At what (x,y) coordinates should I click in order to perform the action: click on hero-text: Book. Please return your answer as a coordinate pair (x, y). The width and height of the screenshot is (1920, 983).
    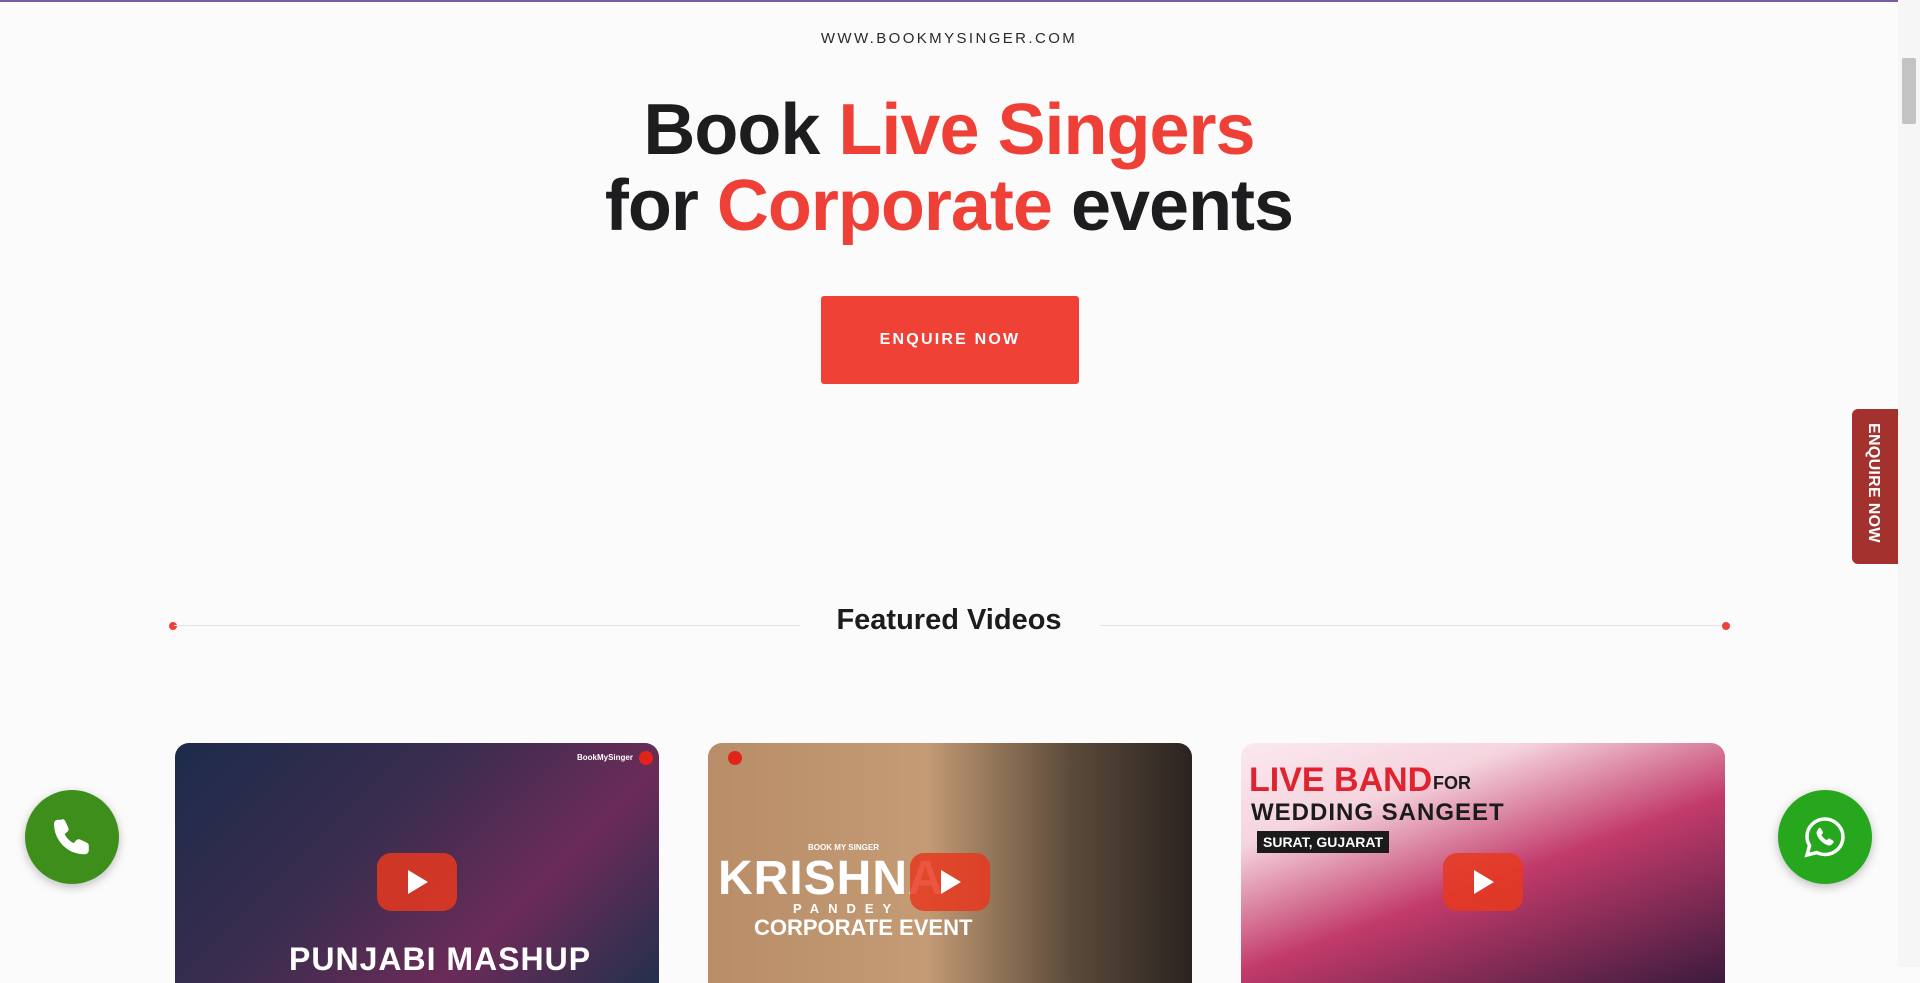
    Looking at the image, I should click on (741, 130).